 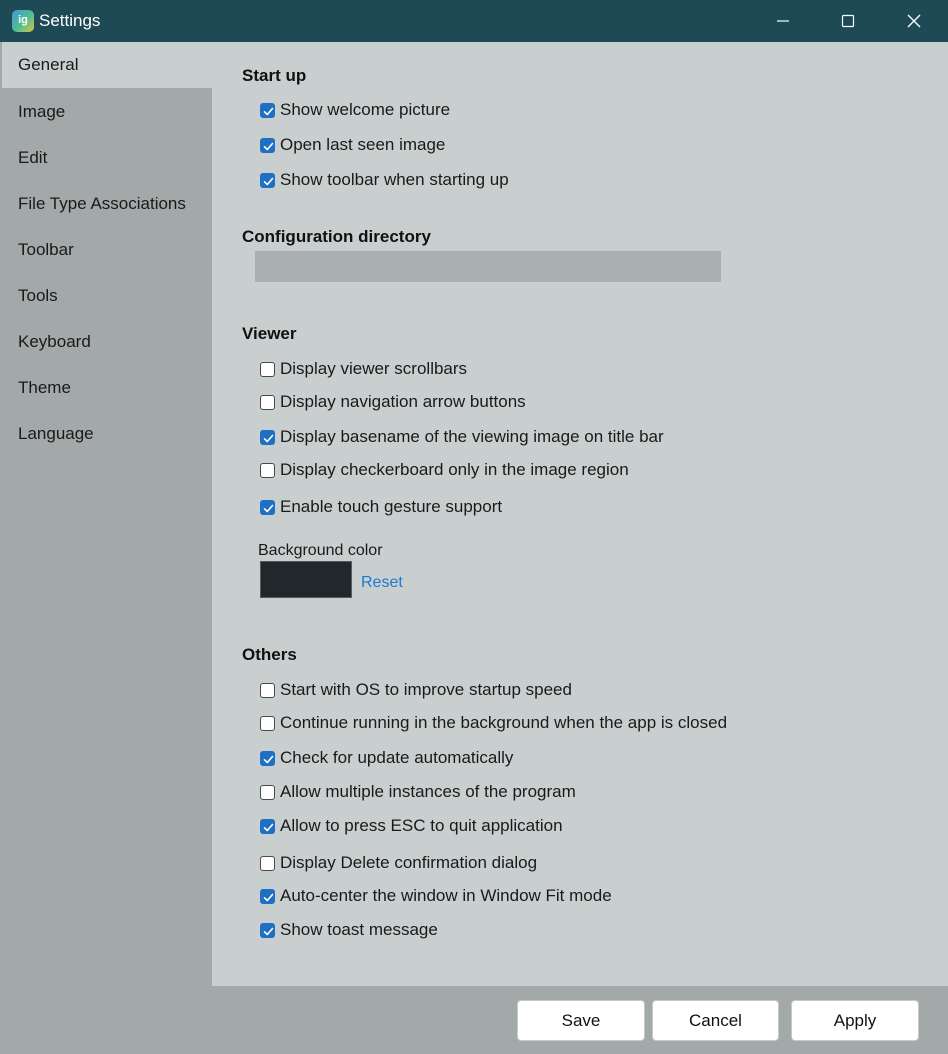 I want to click on close-icon, so click(x=914, y=21).